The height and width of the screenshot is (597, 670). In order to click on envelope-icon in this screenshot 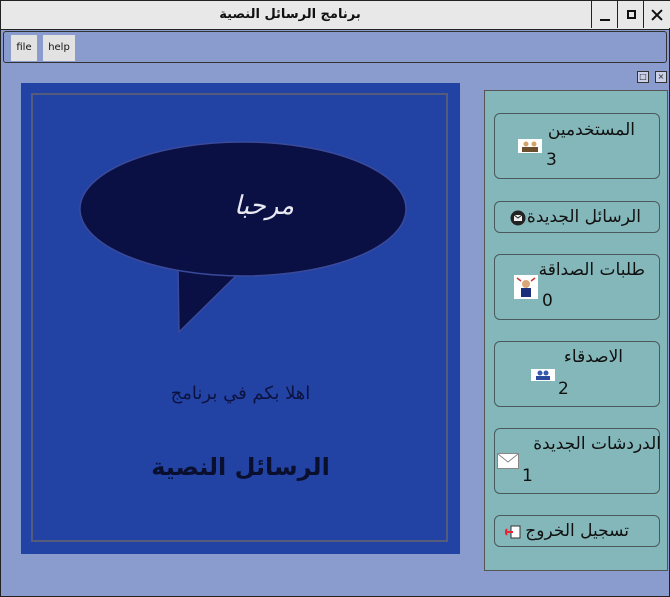, I will do `click(508, 461)`.